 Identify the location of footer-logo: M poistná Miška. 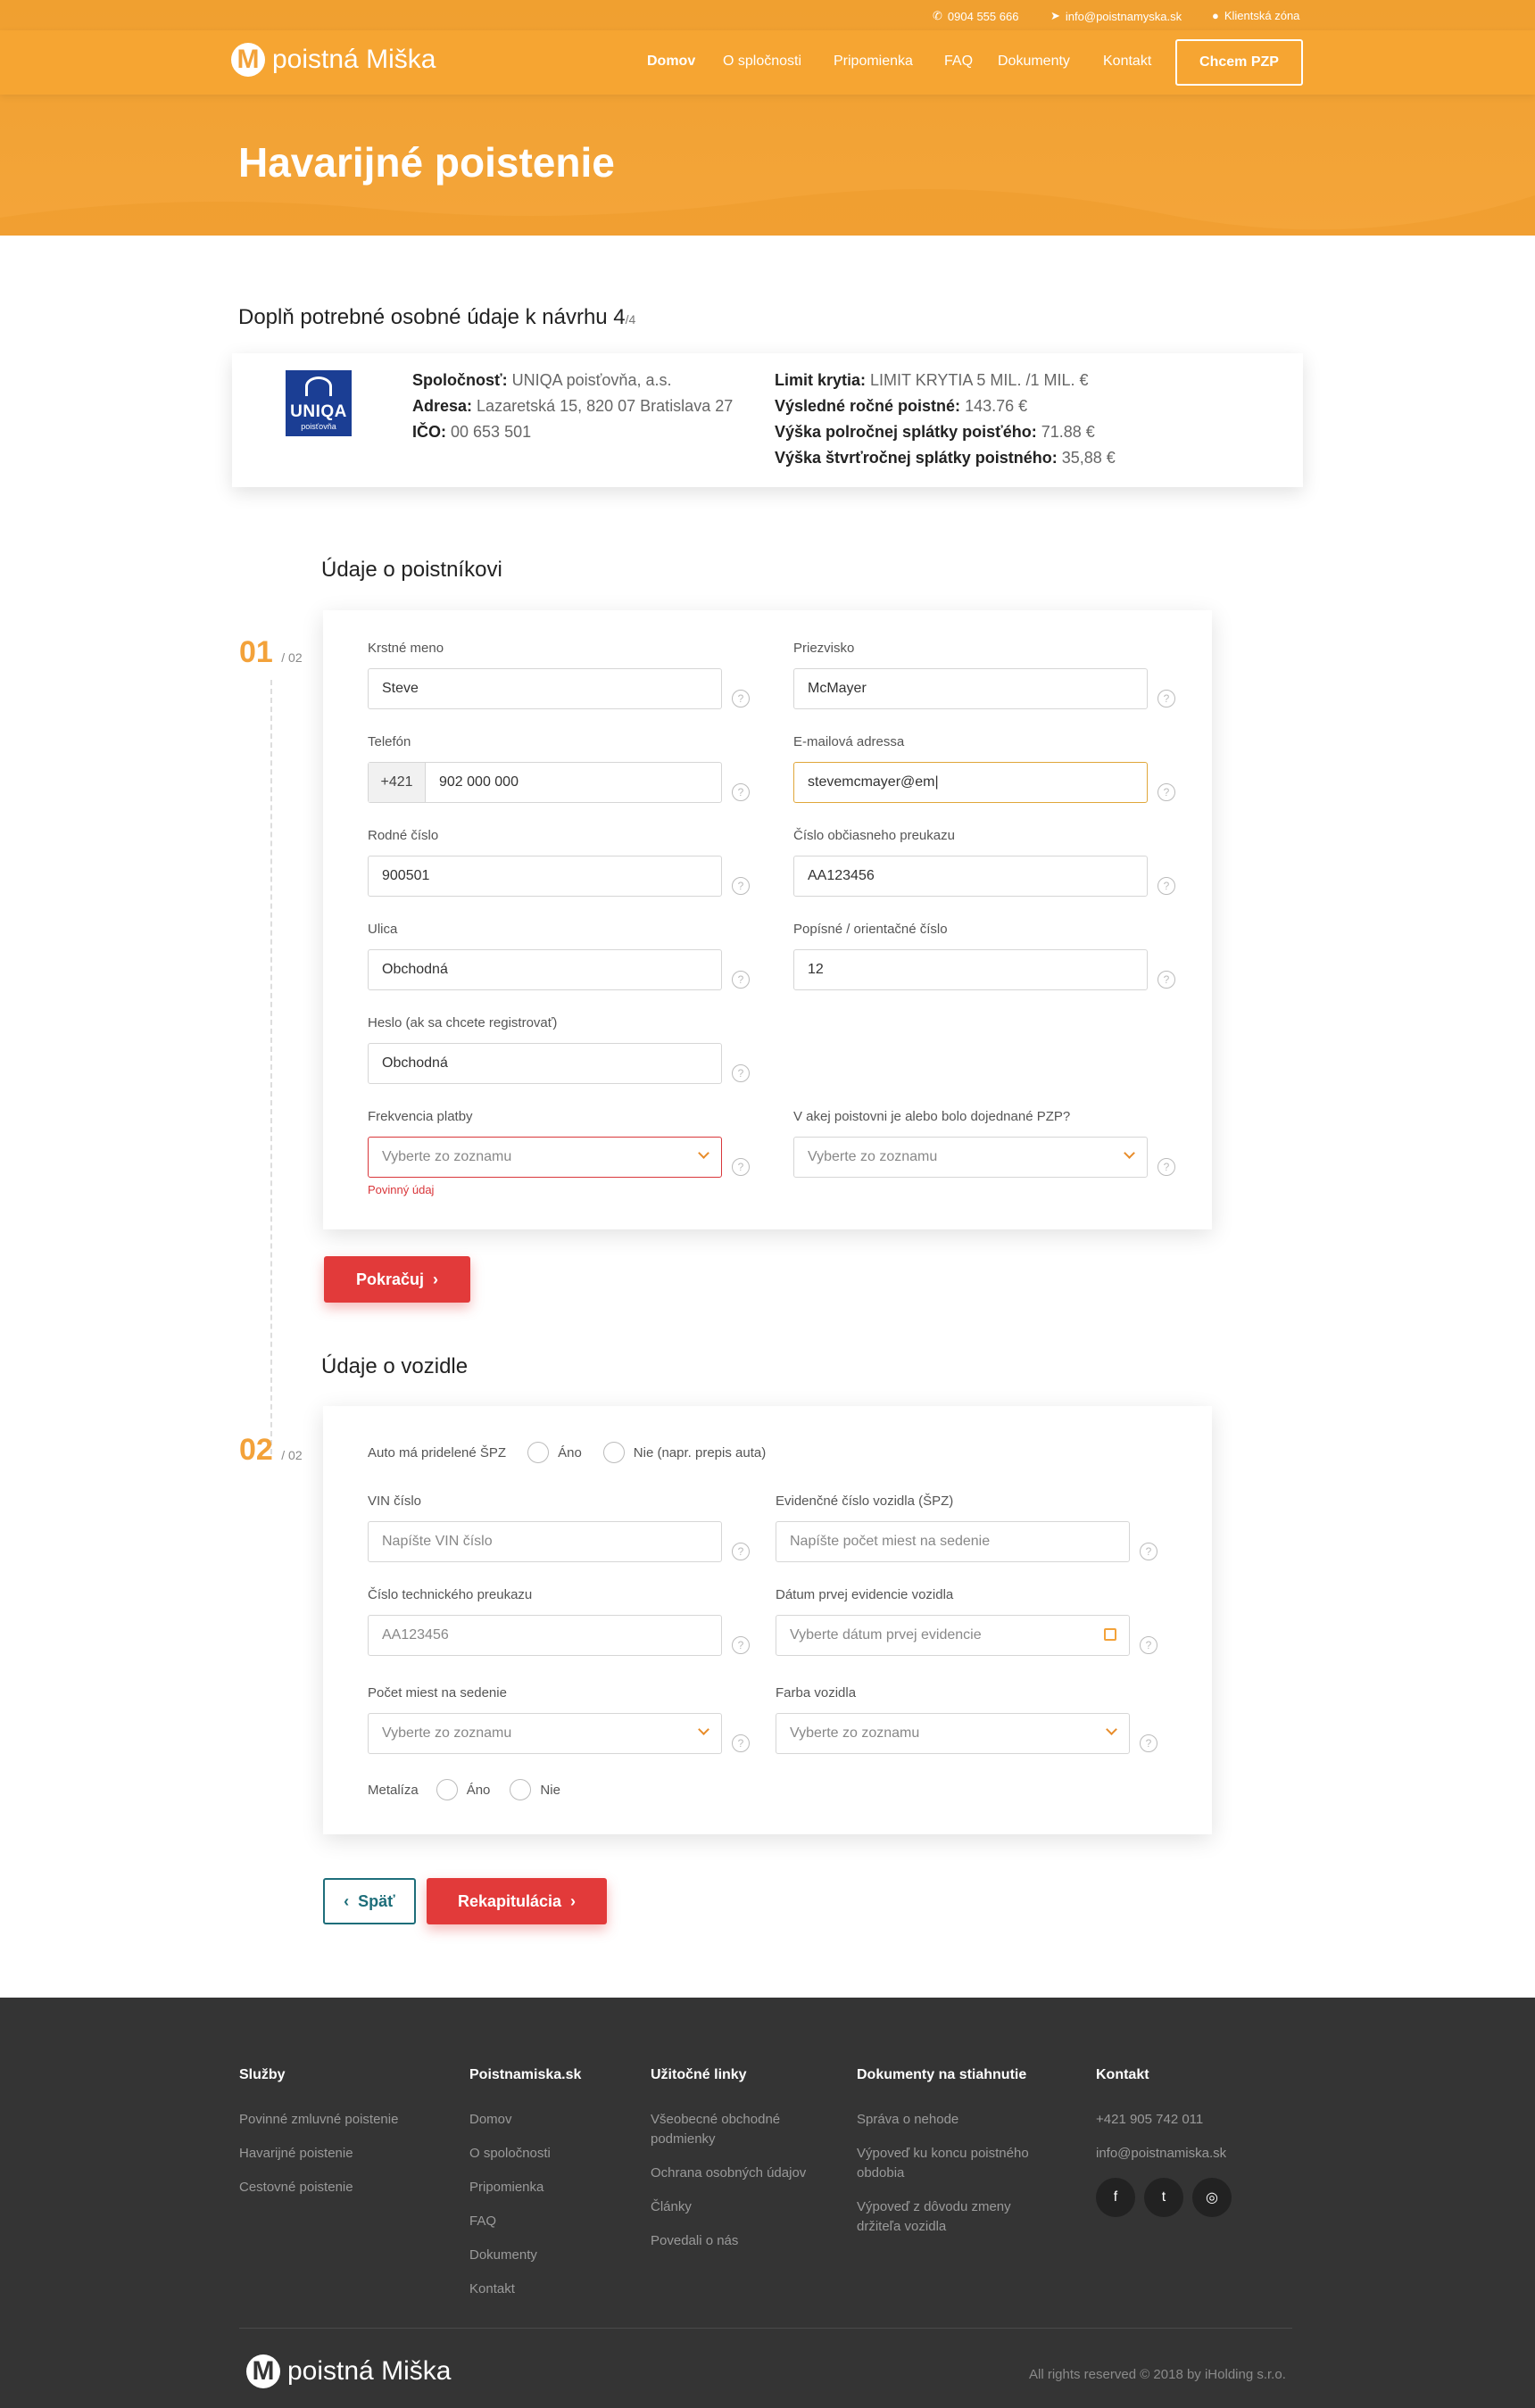
(348, 2371).